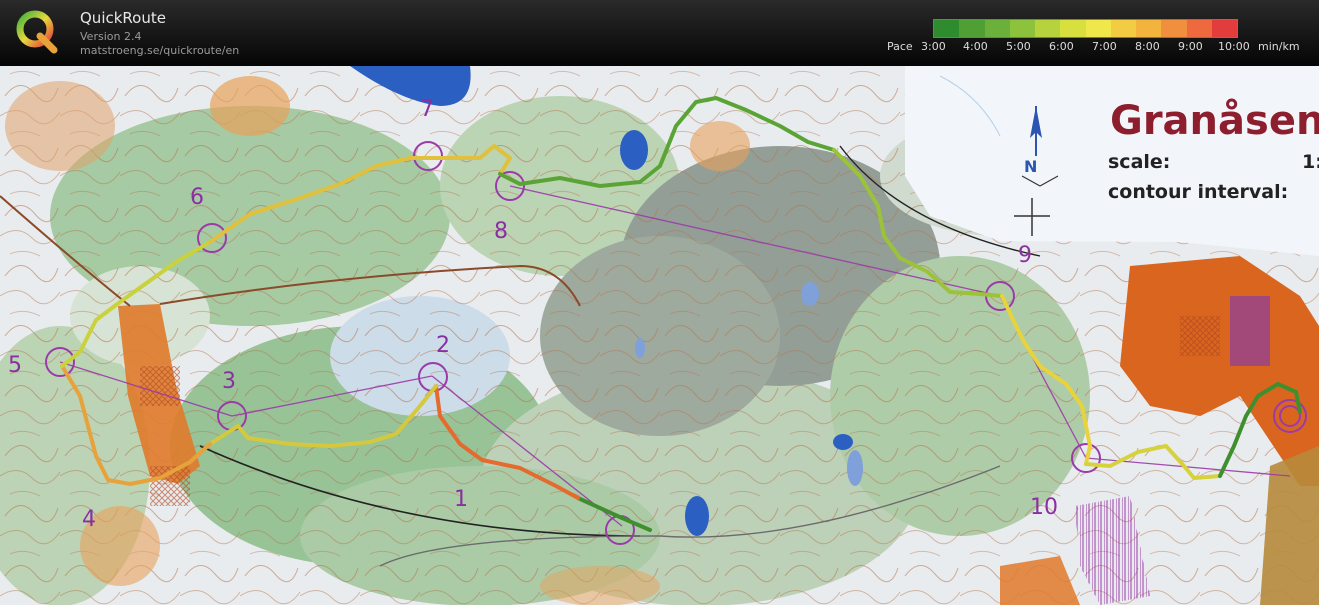 This screenshot has width=1319, height=605. Describe the element at coordinates (37, 32) in the screenshot. I see `quickroute-logo-icon` at that location.